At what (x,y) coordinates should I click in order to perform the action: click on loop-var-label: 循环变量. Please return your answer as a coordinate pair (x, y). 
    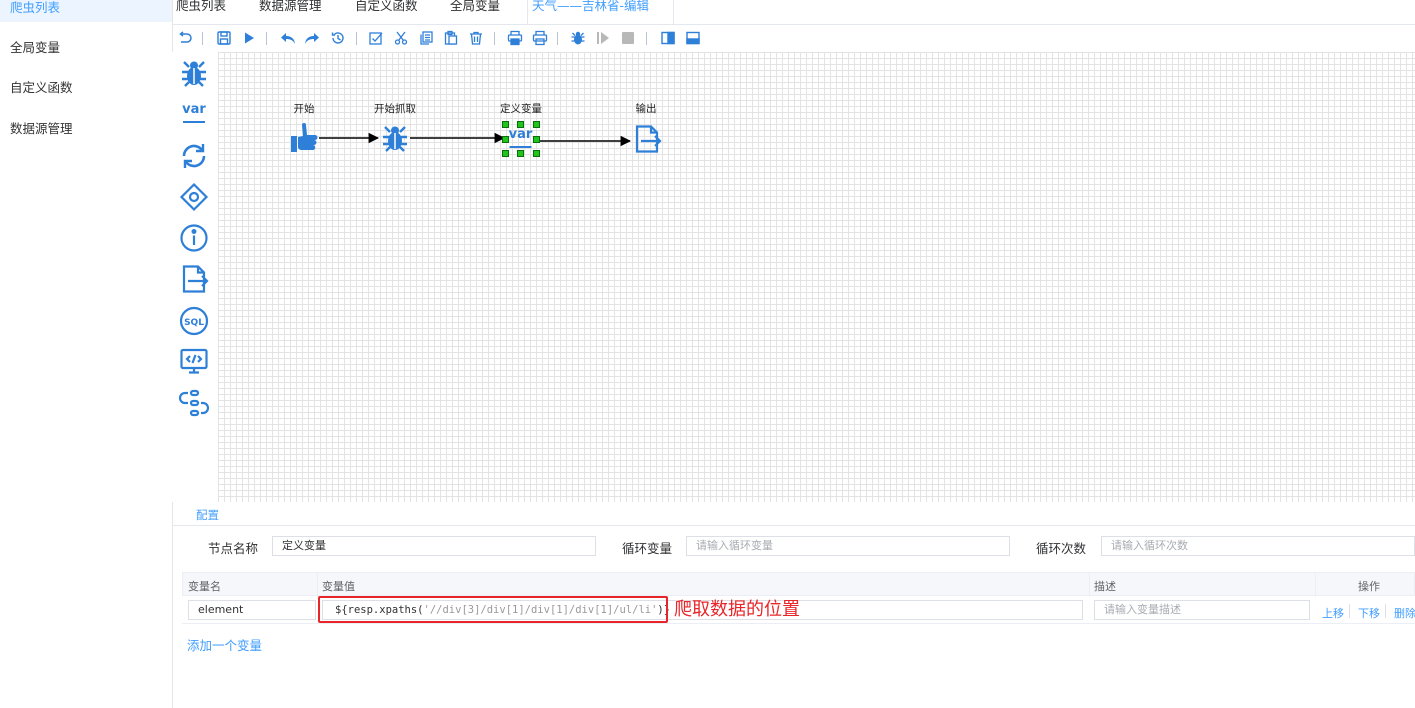
    Looking at the image, I should click on (647, 548).